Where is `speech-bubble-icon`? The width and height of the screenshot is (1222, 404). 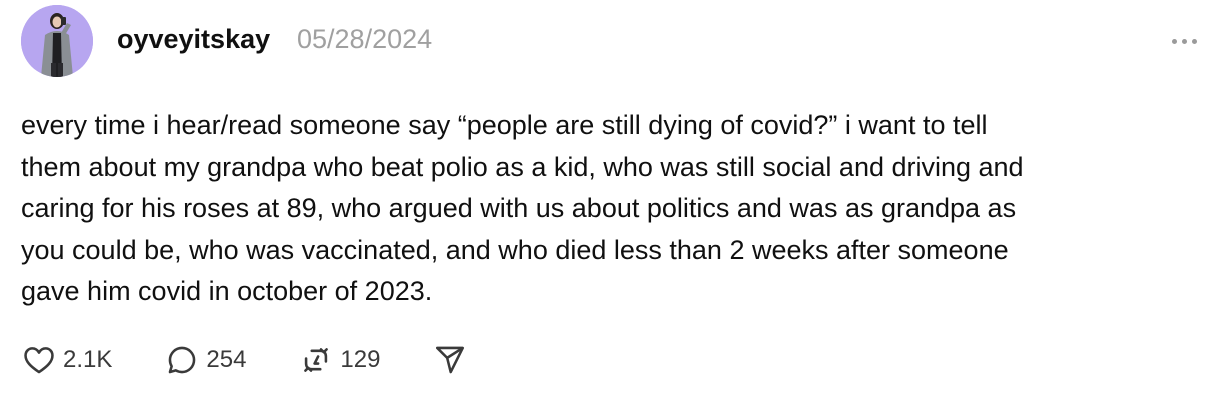 speech-bubble-icon is located at coordinates (182, 360).